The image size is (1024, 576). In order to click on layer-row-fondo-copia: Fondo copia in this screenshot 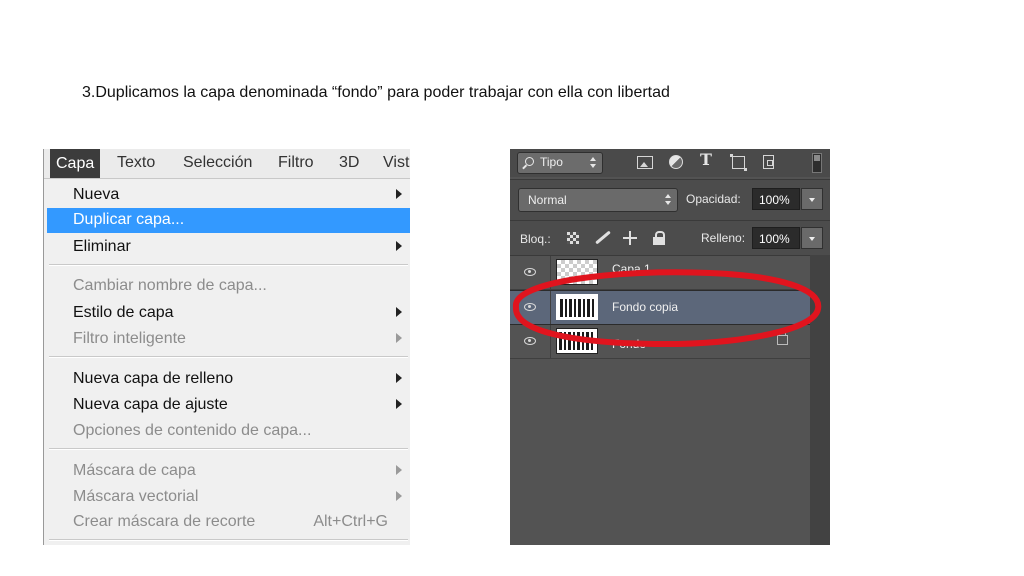, I will do `click(660, 307)`.